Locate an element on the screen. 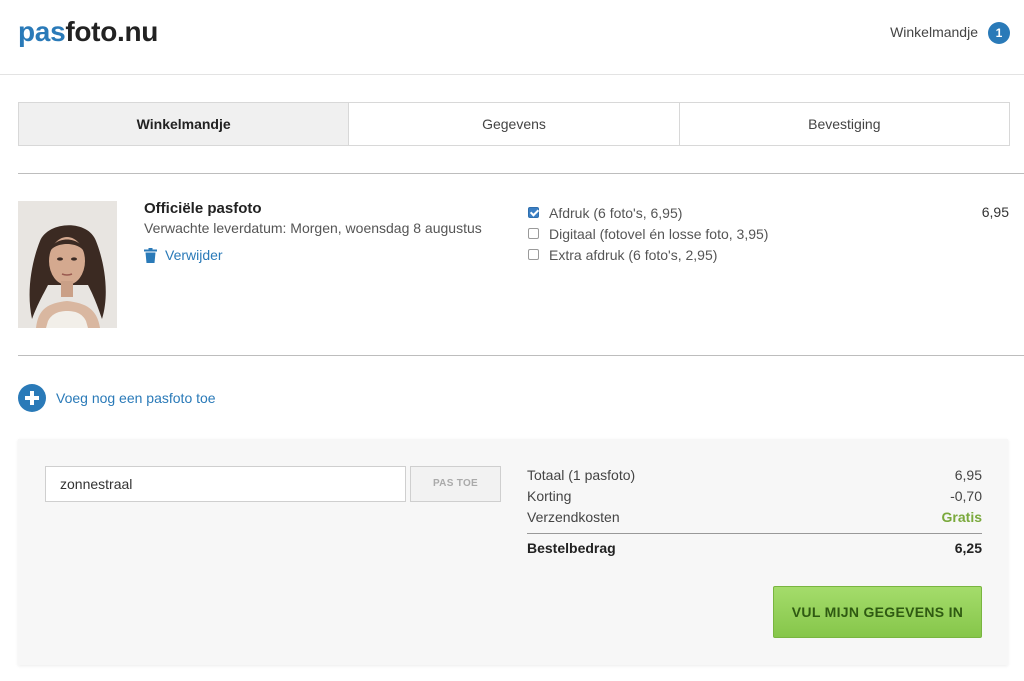 This screenshot has height=681, width=1024. apply-coupon-button: PAS TOE is located at coordinates (455, 484).